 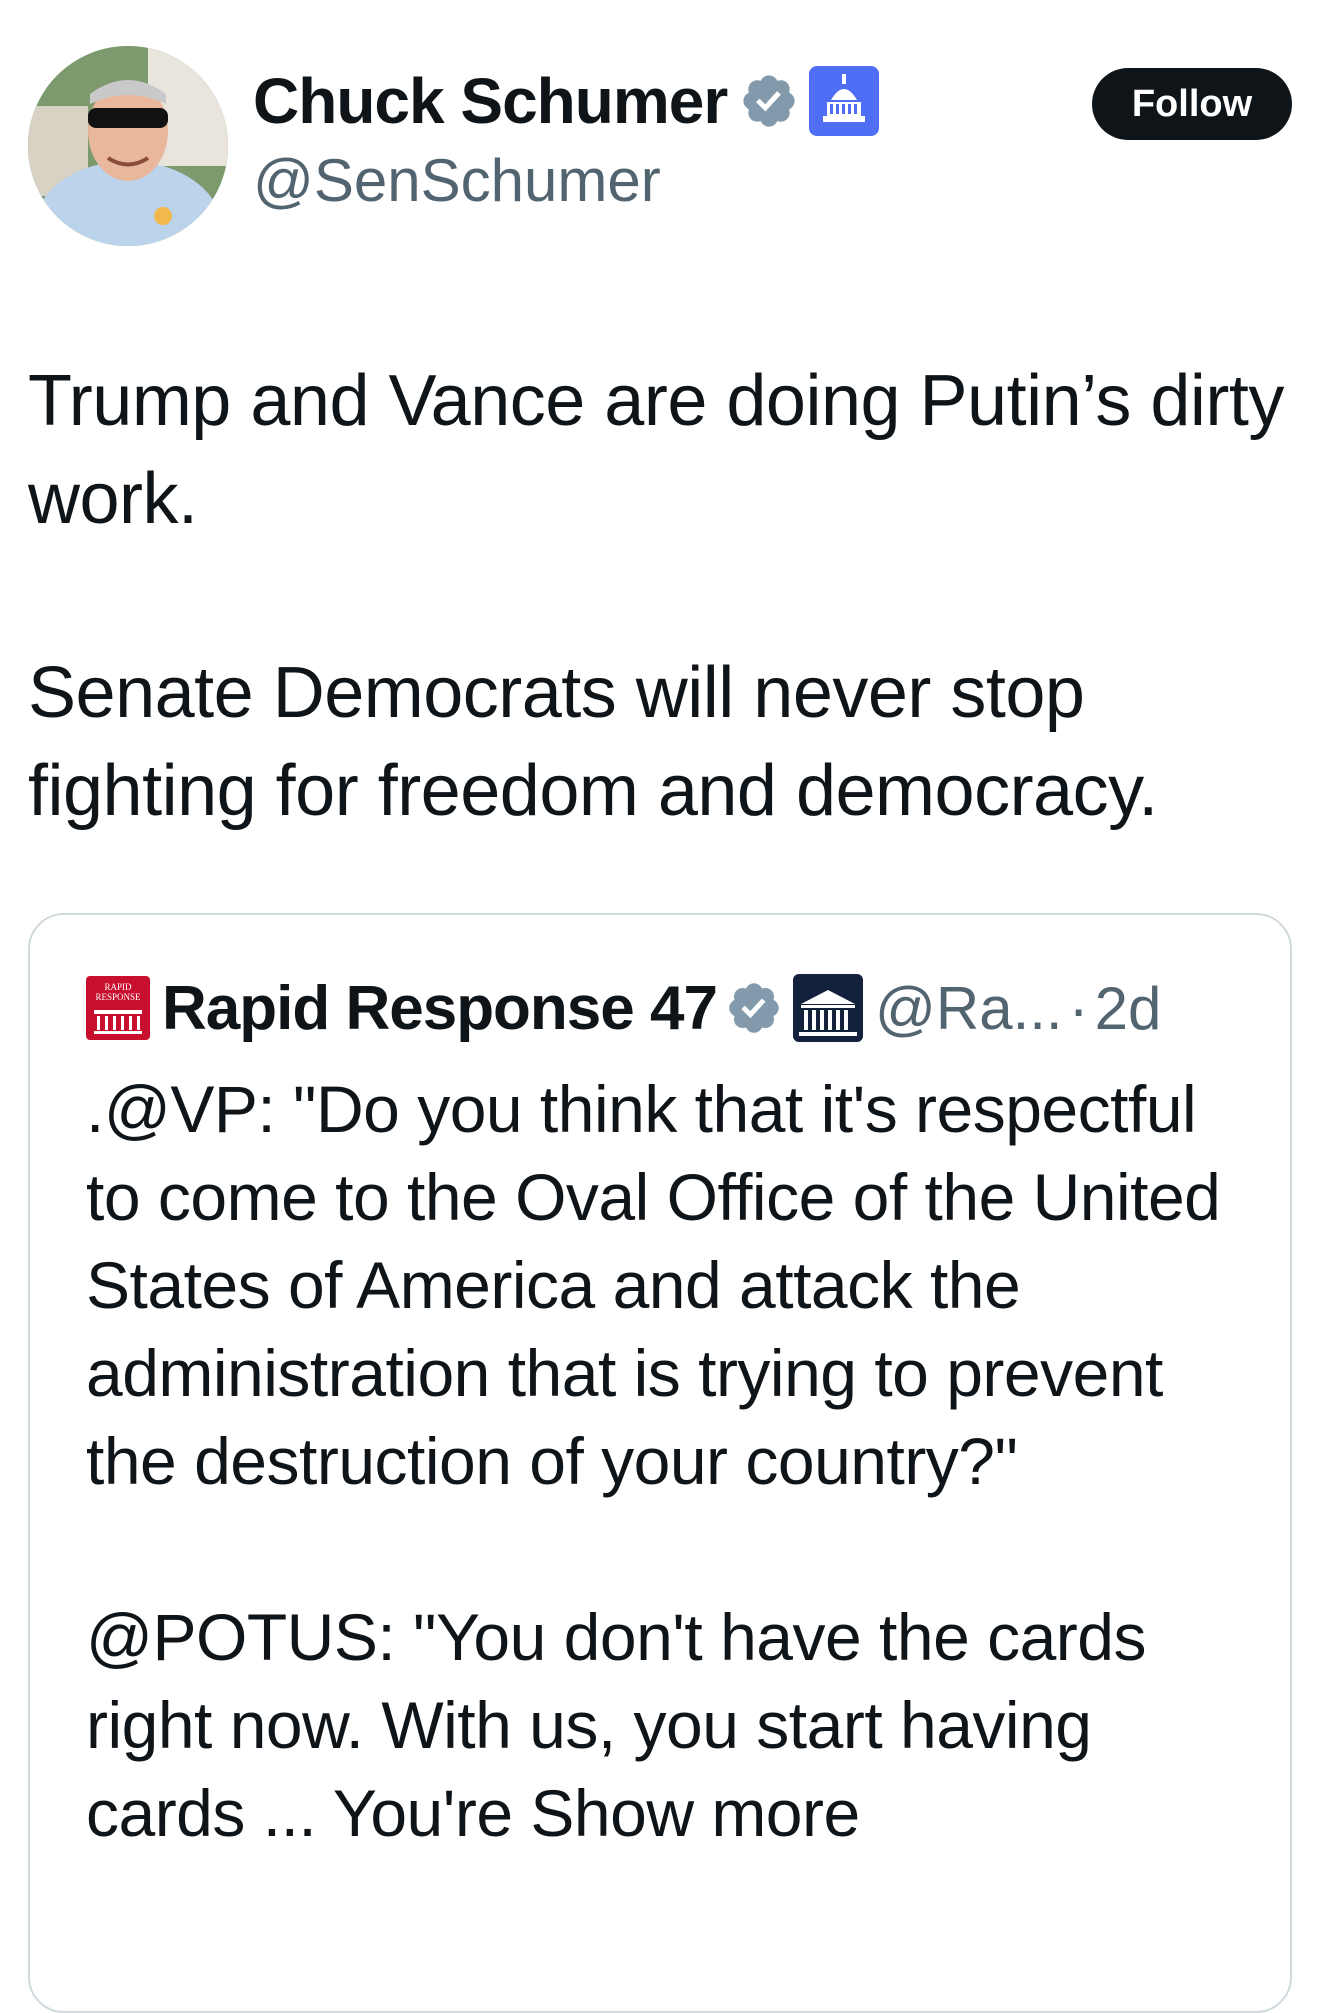 What do you see at coordinates (566, 139) in the screenshot?
I see `author-info: Chuck Schumer @SenSchumer` at bounding box center [566, 139].